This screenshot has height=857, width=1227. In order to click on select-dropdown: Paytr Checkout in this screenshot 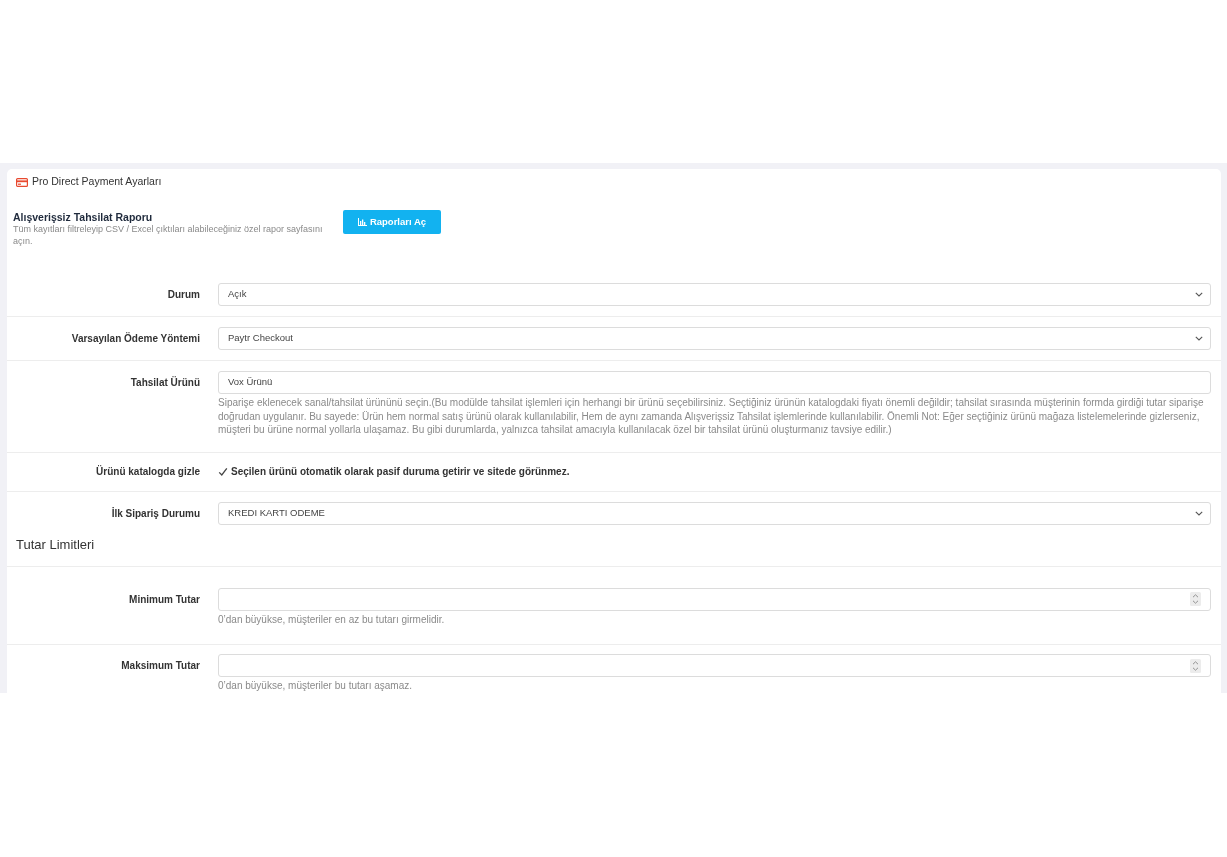, I will do `click(714, 338)`.